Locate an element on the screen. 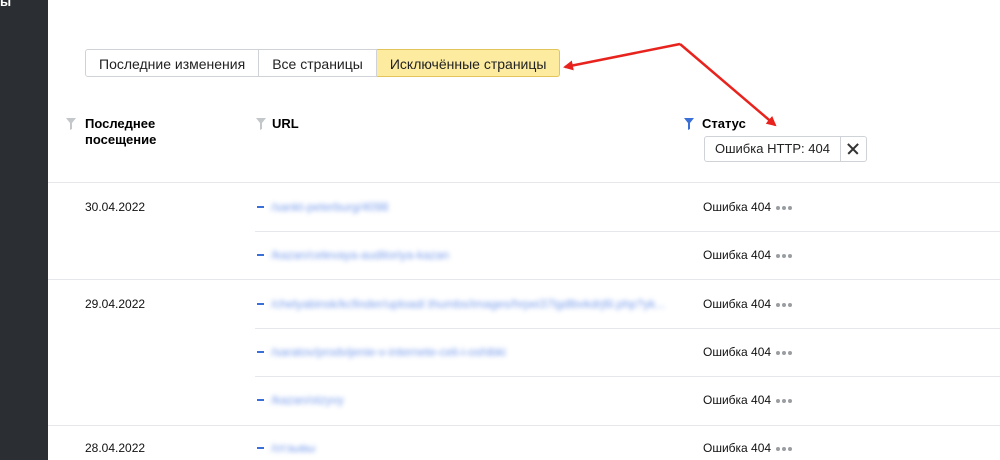 The width and height of the screenshot is (1000, 460). tab-recent-changes: Последние изменения is located at coordinates (172, 63).